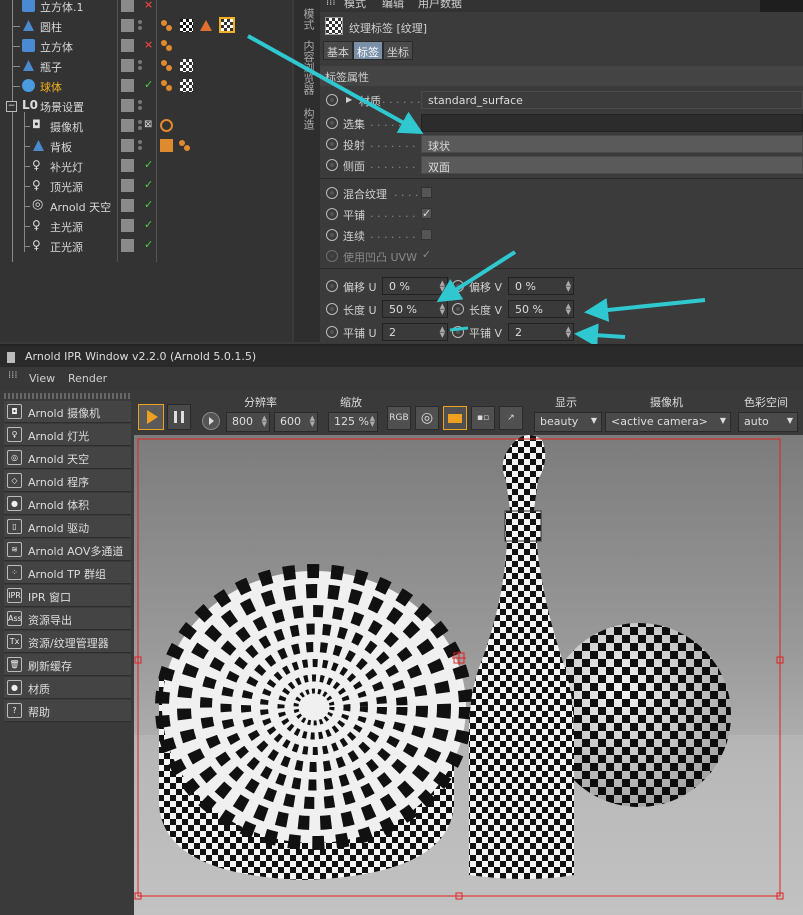  I want to click on region-center-crosshair, so click(459, 658).